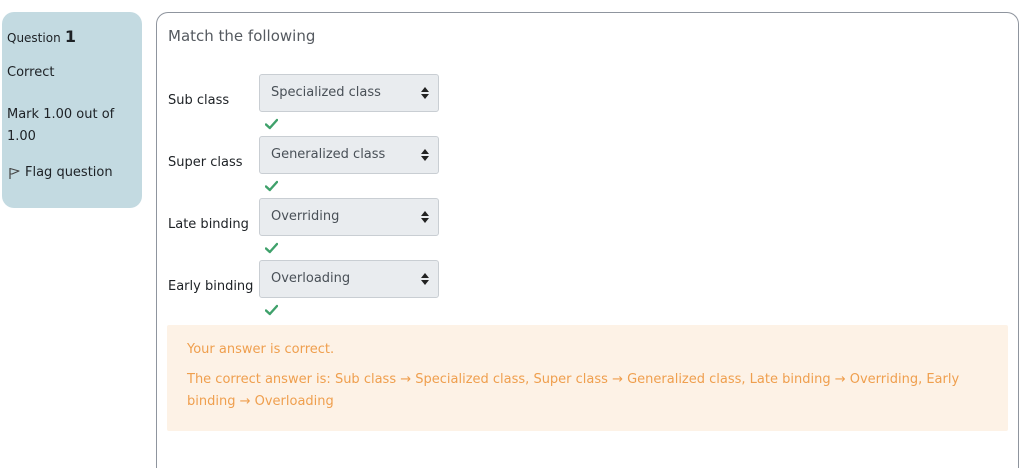  I want to click on flag-question-label: Flag question, so click(69, 172).